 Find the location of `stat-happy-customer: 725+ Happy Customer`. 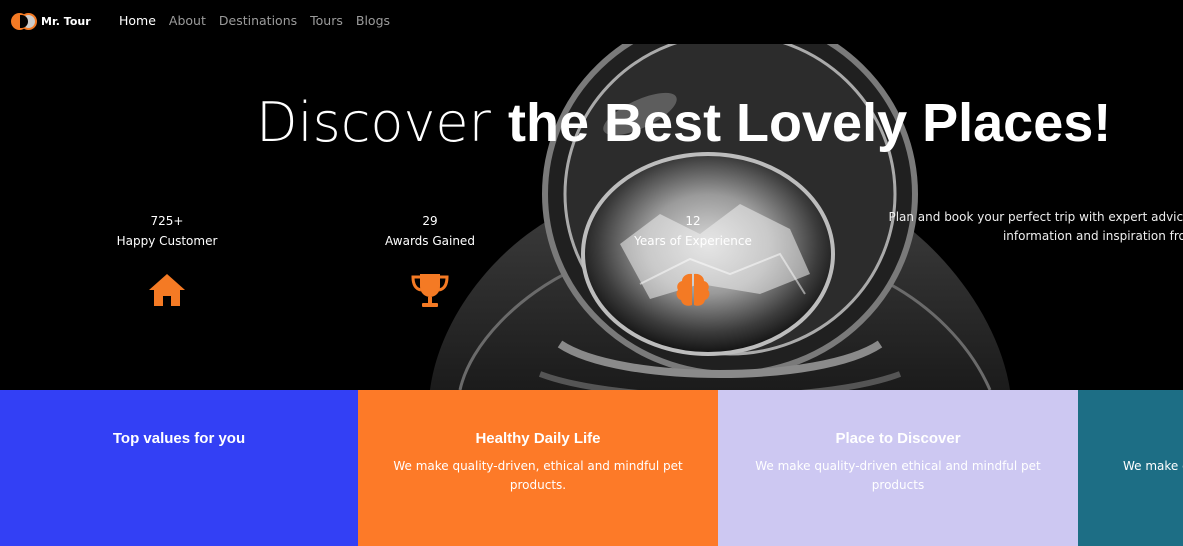

stat-happy-customer: 725+ Happy Customer is located at coordinates (167, 264).